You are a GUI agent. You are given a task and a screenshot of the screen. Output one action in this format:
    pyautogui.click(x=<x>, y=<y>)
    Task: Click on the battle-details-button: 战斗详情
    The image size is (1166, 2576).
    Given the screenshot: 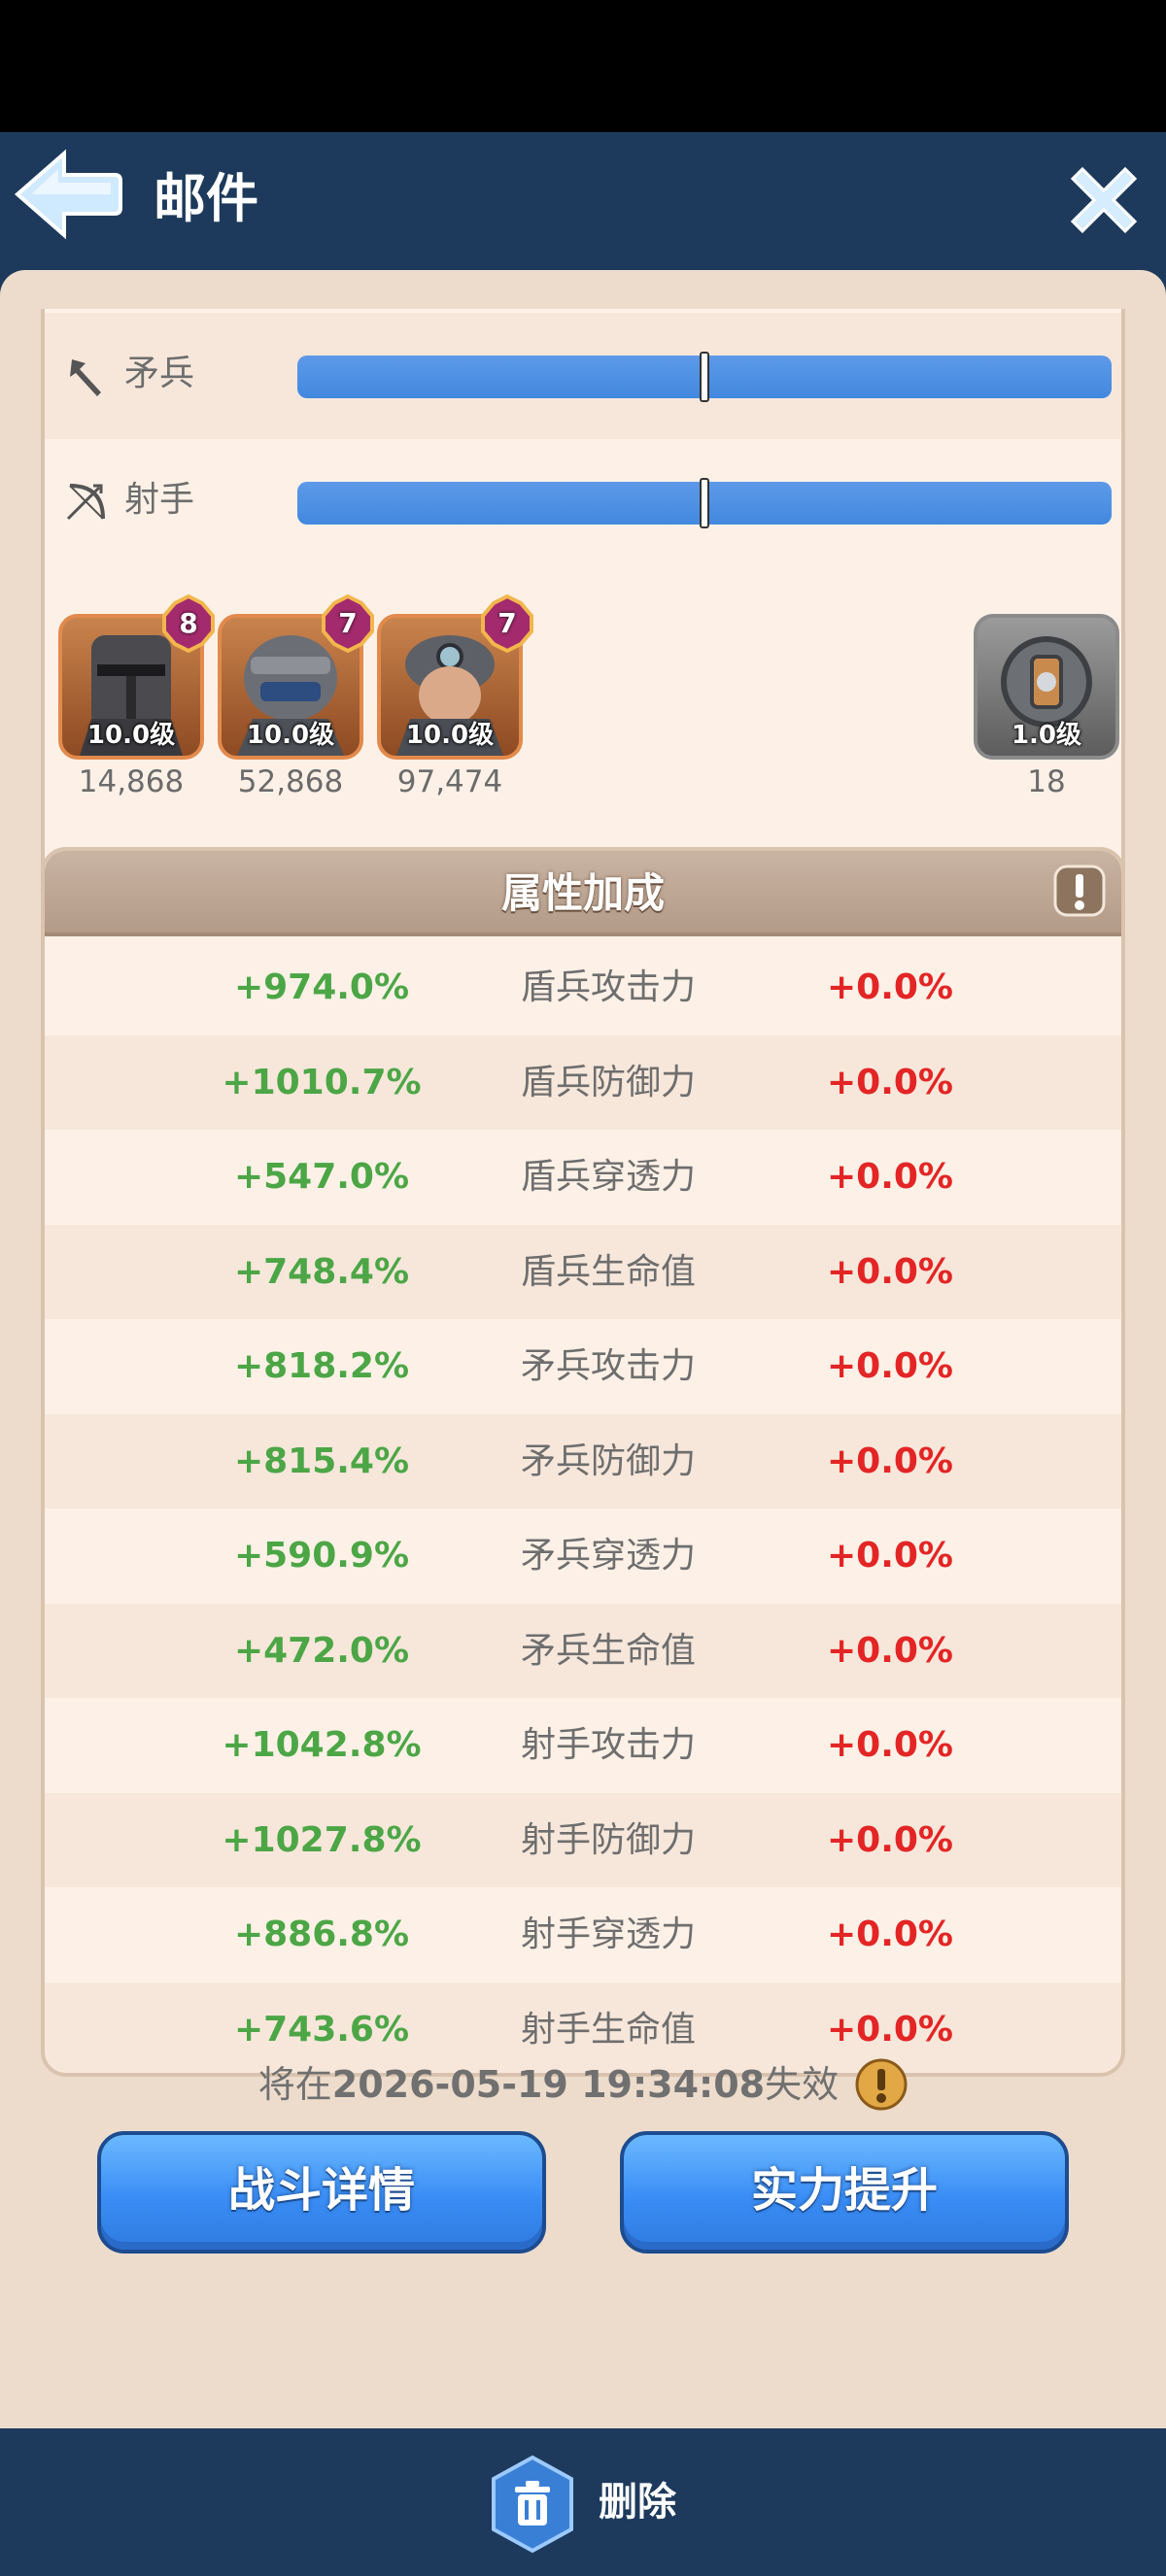 What is the action you would take?
    pyautogui.click(x=321, y=2192)
    